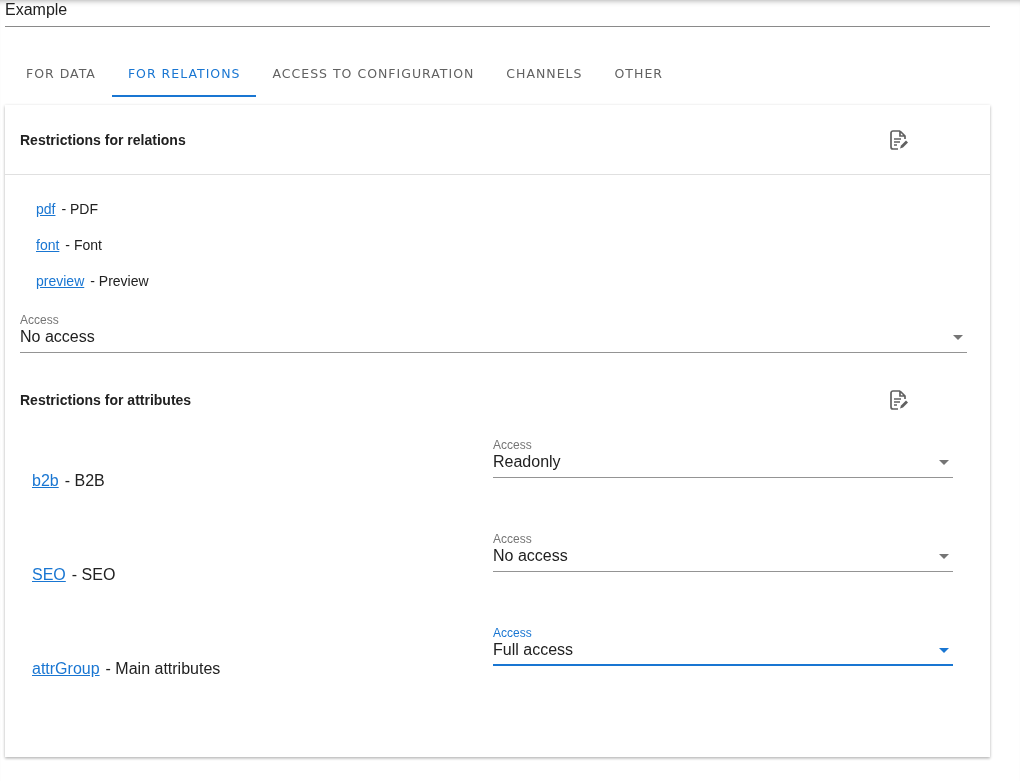 The height and width of the screenshot is (781, 1020). What do you see at coordinates (184, 74) in the screenshot?
I see `tab: FOR RELATIONS` at bounding box center [184, 74].